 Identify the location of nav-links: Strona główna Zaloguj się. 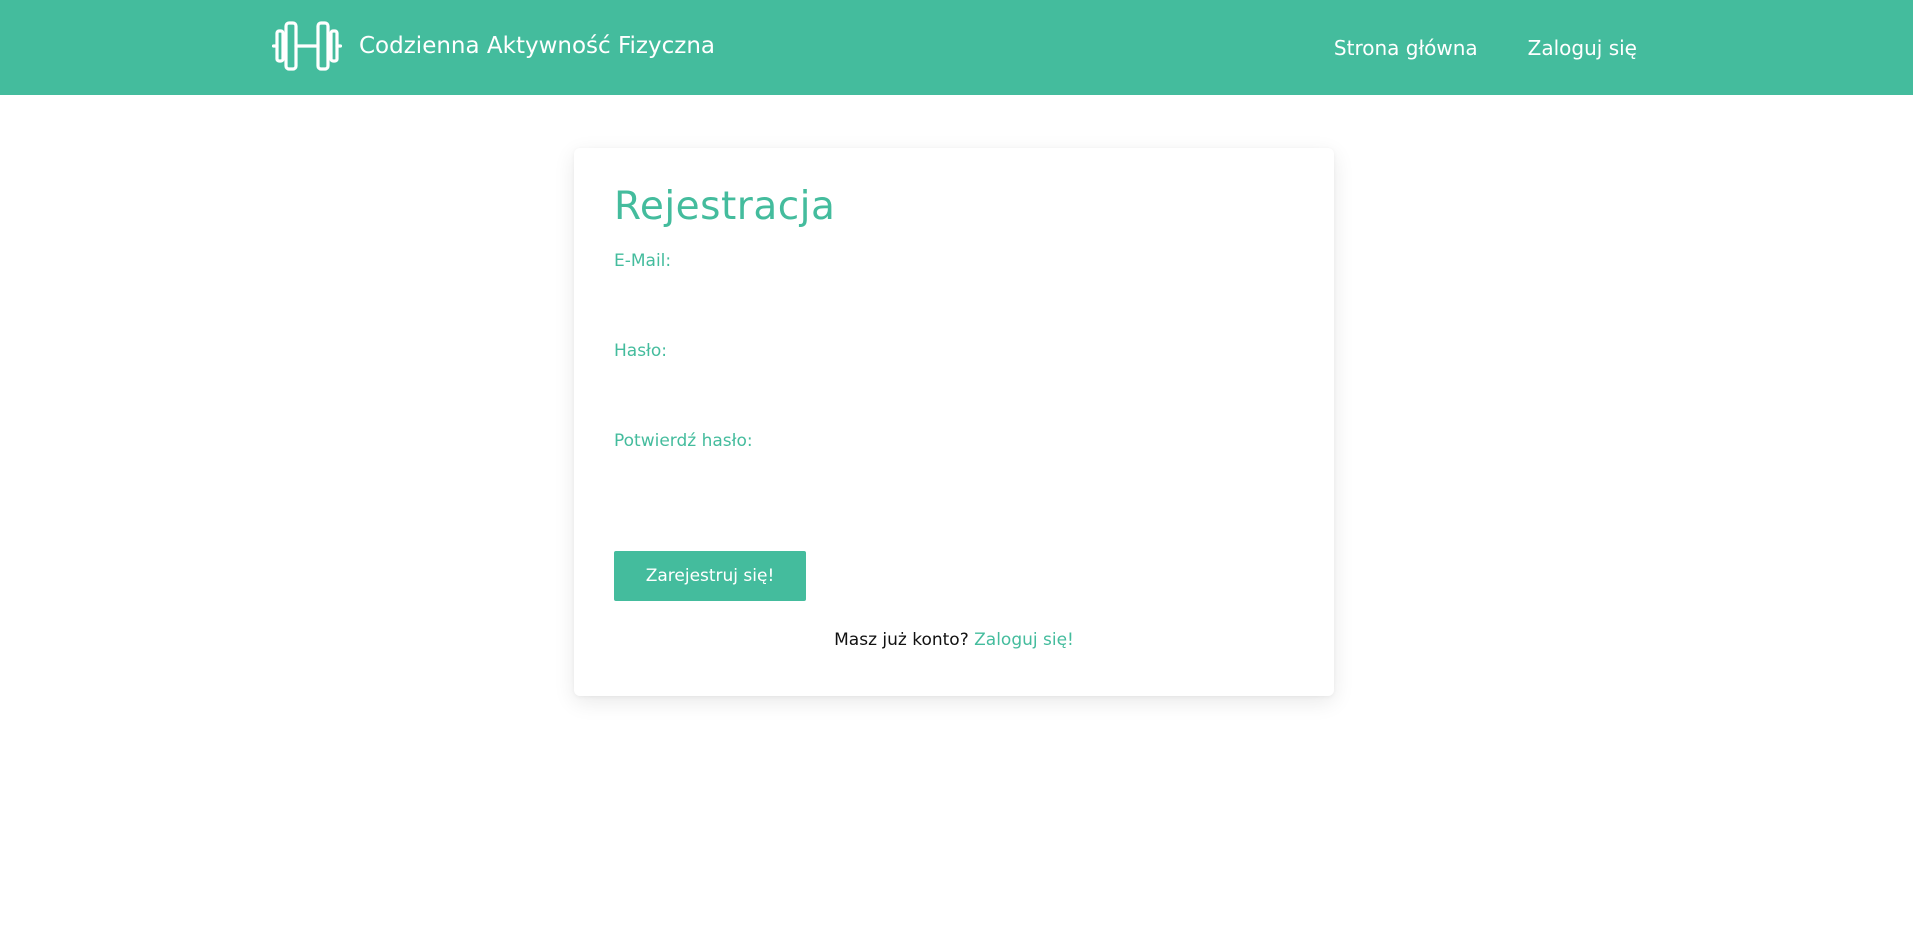
(1460, 47).